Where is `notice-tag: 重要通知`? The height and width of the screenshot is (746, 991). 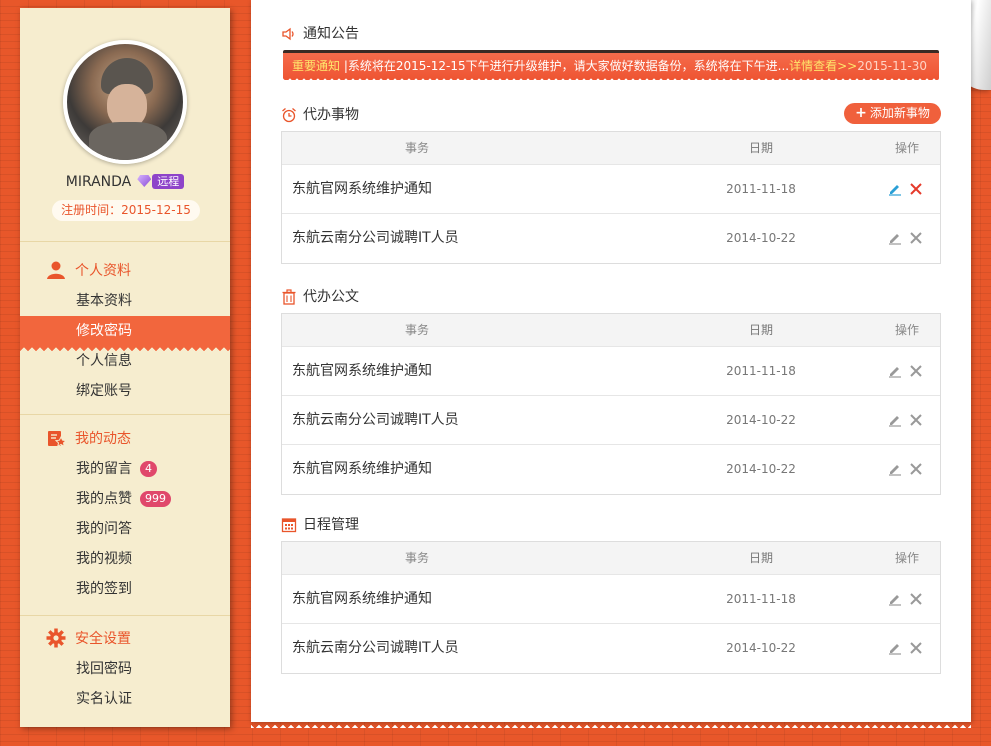 notice-tag: 重要通知 is located at coordinates (316, 66).